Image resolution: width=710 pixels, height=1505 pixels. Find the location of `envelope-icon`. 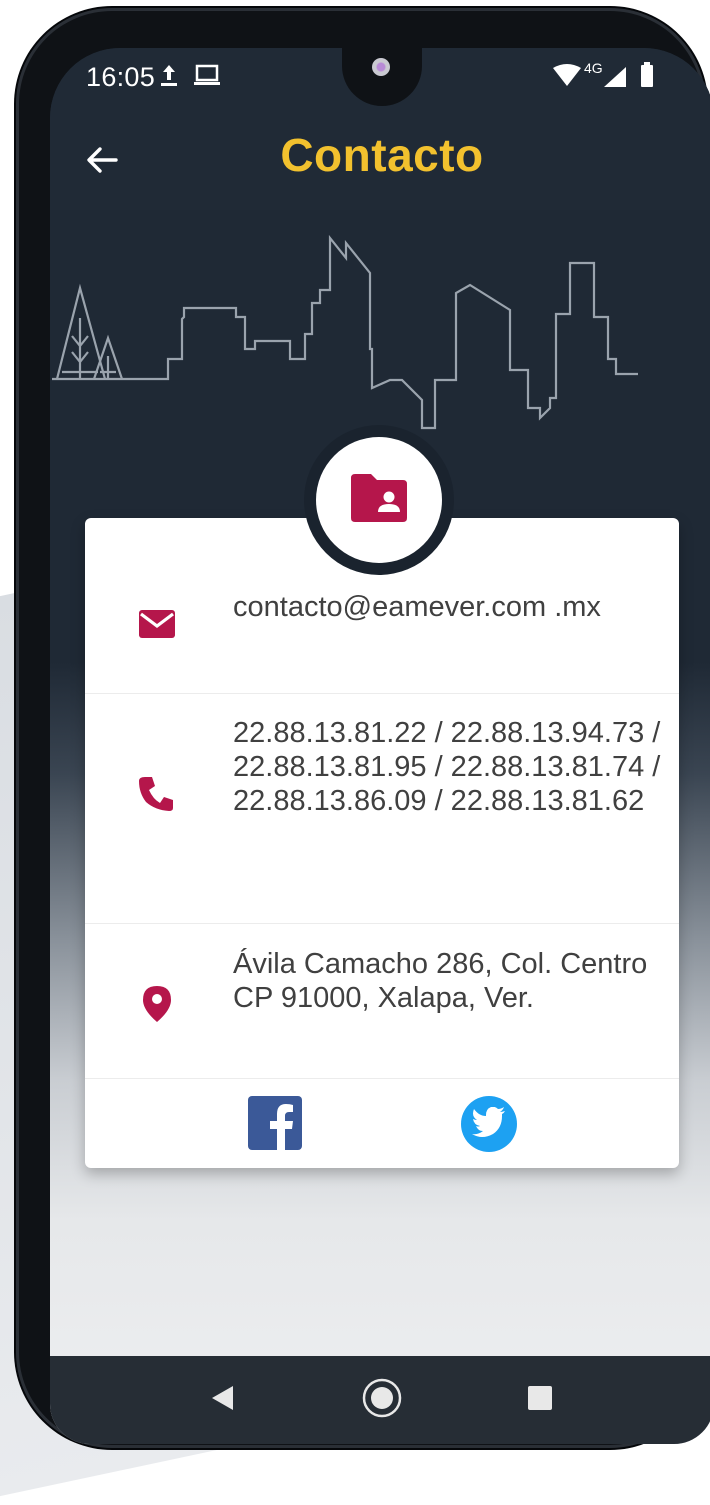

envelope-icon is located at coordinates (157, 626).